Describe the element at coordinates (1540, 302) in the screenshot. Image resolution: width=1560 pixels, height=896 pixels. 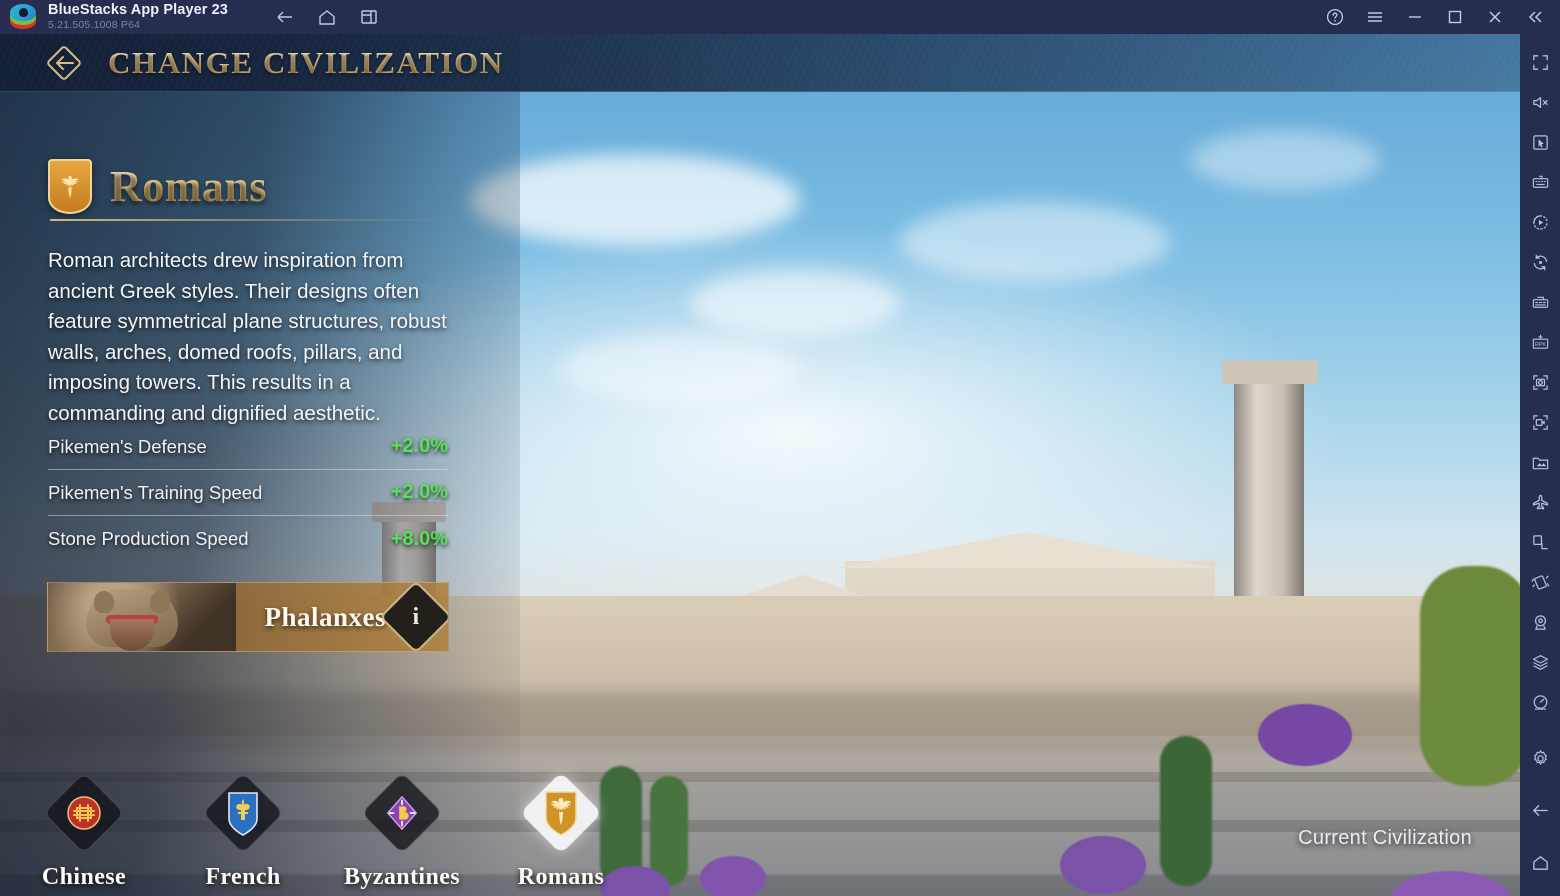
I see `keyboard-controls-icon` at that location.